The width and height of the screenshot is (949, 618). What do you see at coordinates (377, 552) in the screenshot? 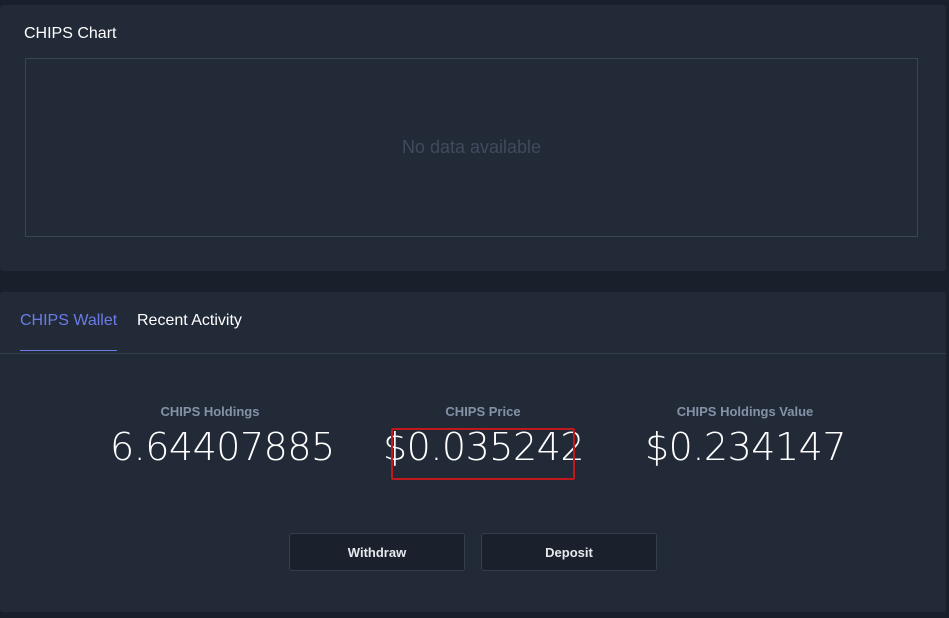
I see `withdraw-button: Withdraw` at bounding box center [377, 552].